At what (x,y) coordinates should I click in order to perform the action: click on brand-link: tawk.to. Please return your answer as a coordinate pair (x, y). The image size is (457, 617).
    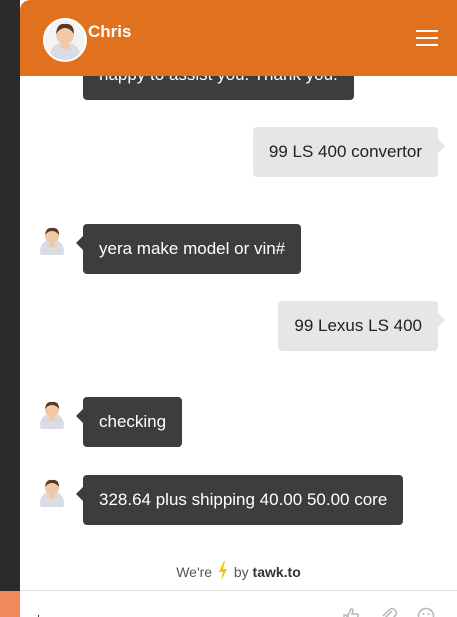
    Looking at the image, I should click on (277, 572).